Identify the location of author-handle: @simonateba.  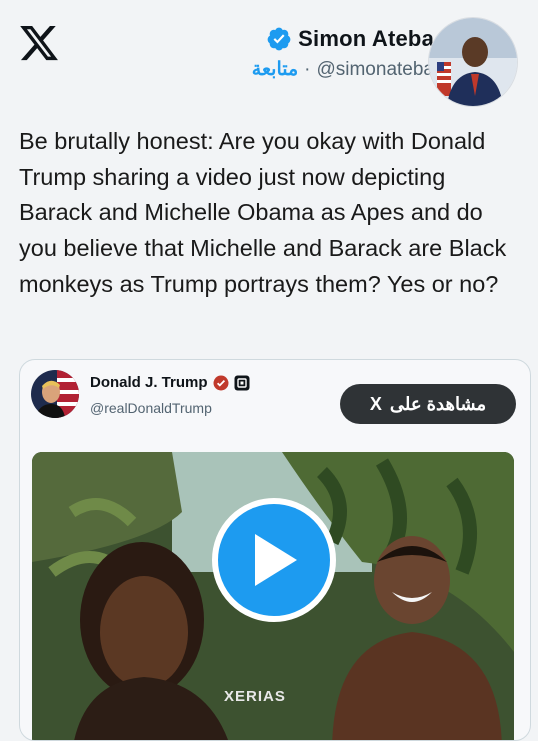
(375, 70).